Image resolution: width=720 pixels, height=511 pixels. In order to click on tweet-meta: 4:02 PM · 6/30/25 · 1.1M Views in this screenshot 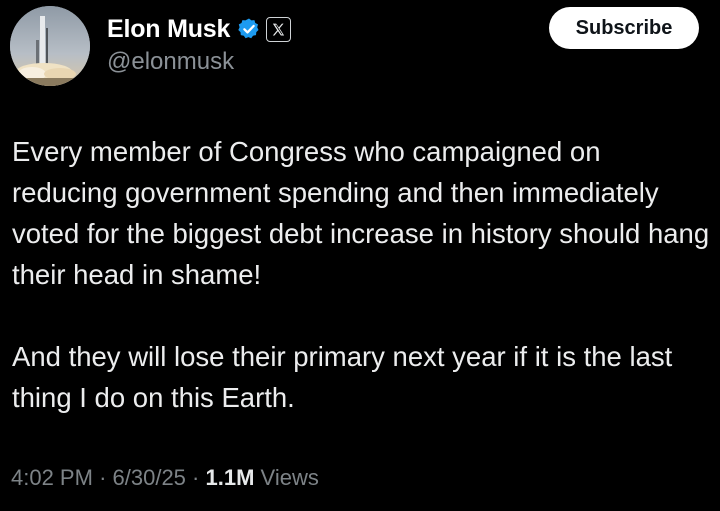, I will do `click(165, 478)`.